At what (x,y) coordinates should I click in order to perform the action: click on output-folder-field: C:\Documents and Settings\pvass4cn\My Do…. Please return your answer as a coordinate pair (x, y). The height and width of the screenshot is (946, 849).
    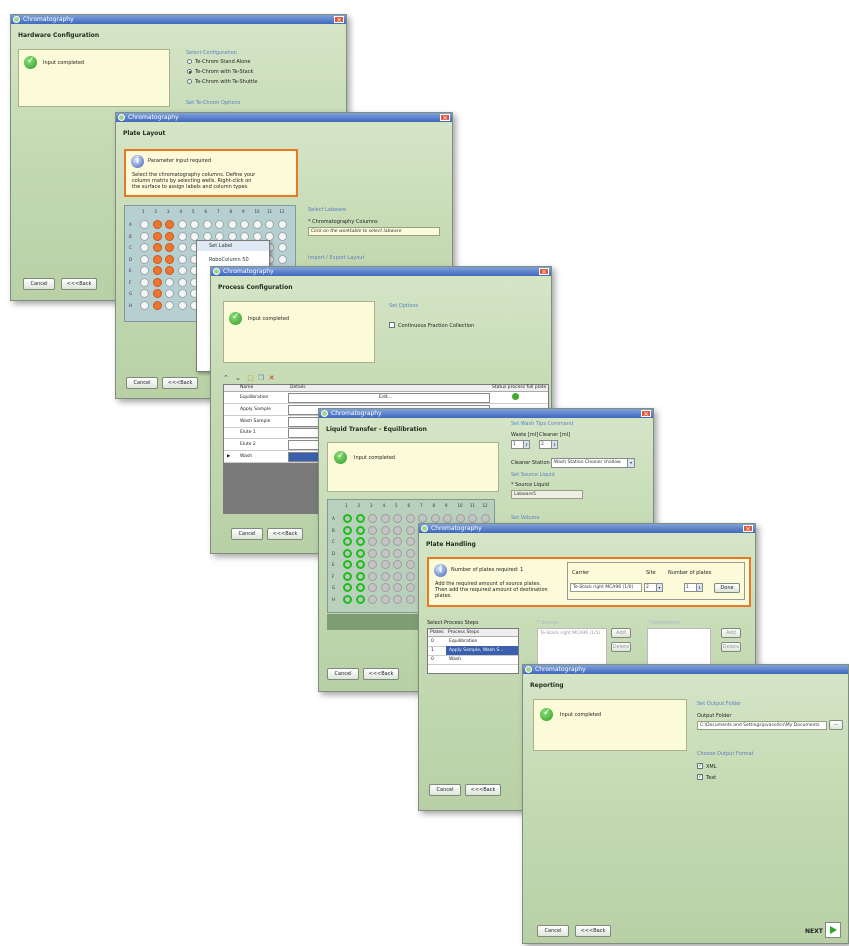
    Looking at the image, I should click on (762, 725).